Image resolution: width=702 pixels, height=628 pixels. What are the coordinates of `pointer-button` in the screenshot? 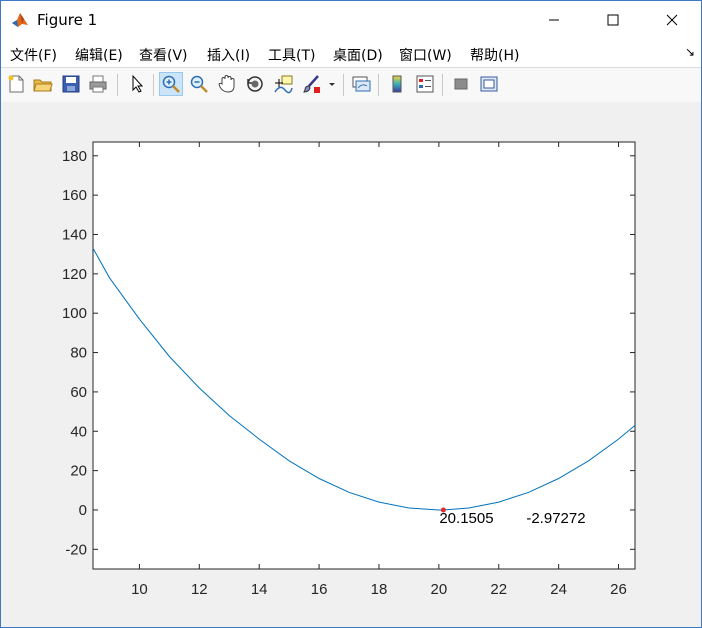 It's located at (137, 84).